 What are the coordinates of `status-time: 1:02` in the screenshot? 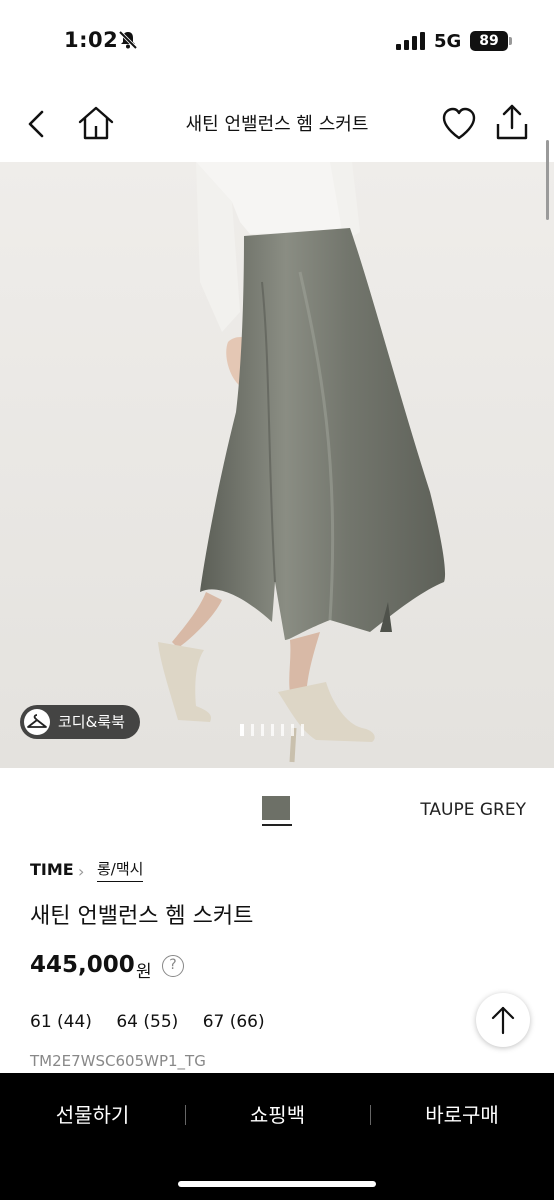 It's located at (91, 40).